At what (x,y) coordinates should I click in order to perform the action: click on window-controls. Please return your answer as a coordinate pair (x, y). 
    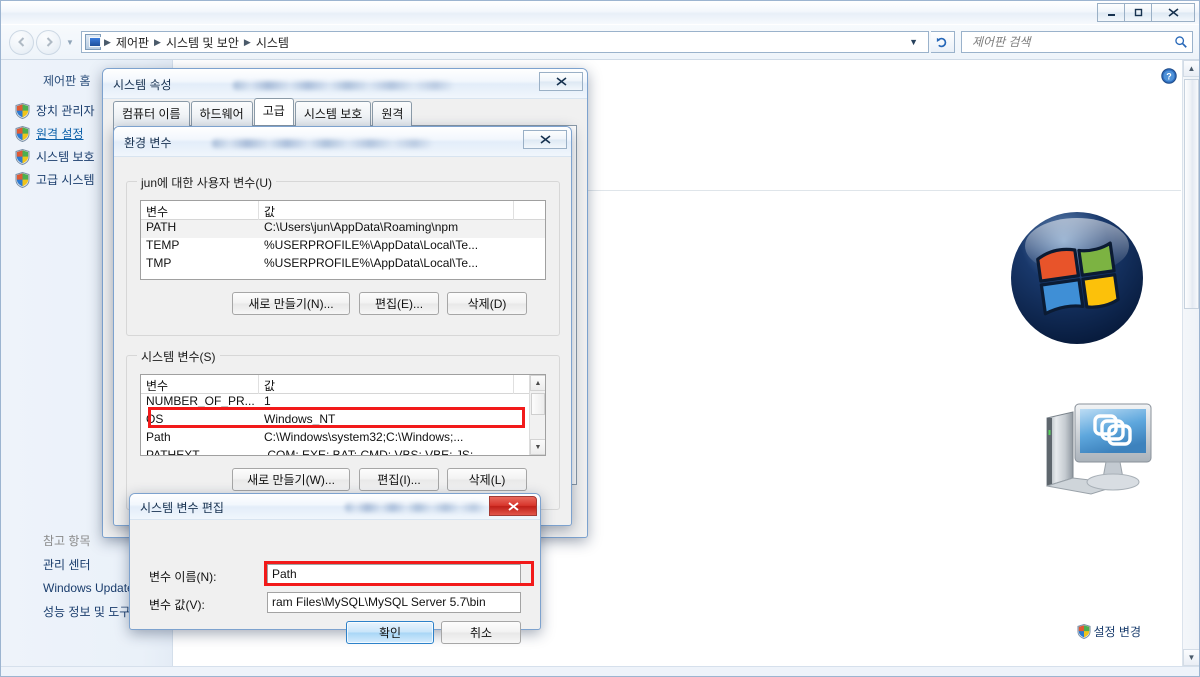
    Looking at the image, I should click on (1146, 12).